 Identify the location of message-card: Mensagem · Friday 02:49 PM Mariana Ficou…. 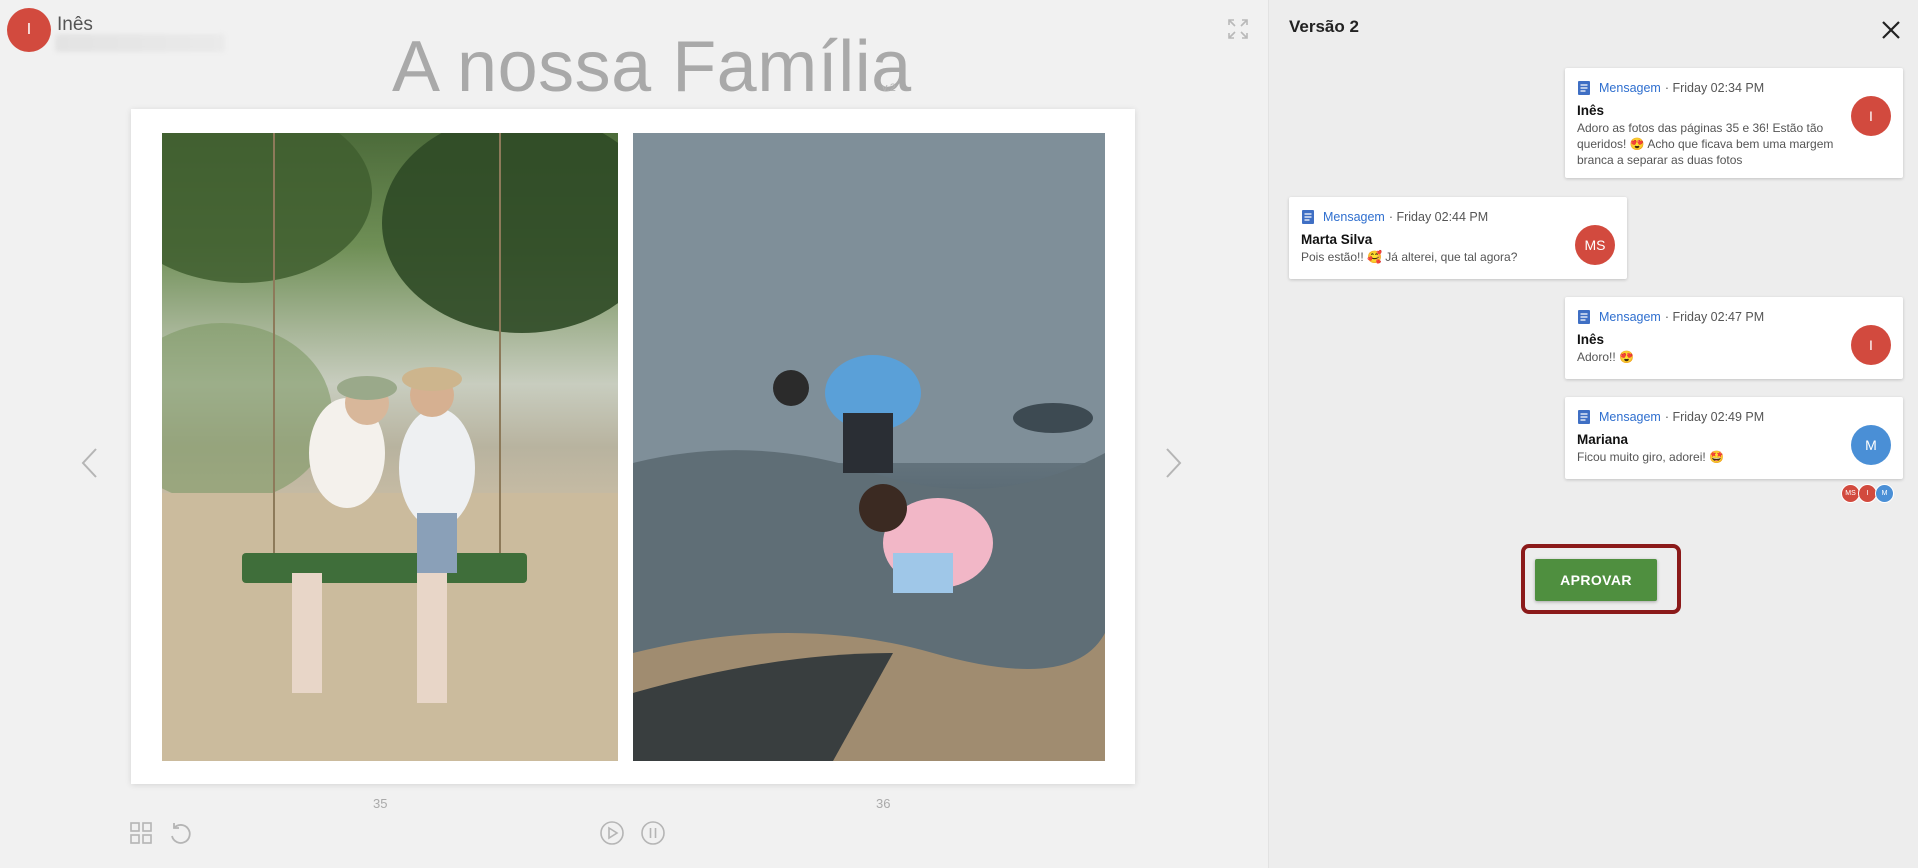
(1734, 438).